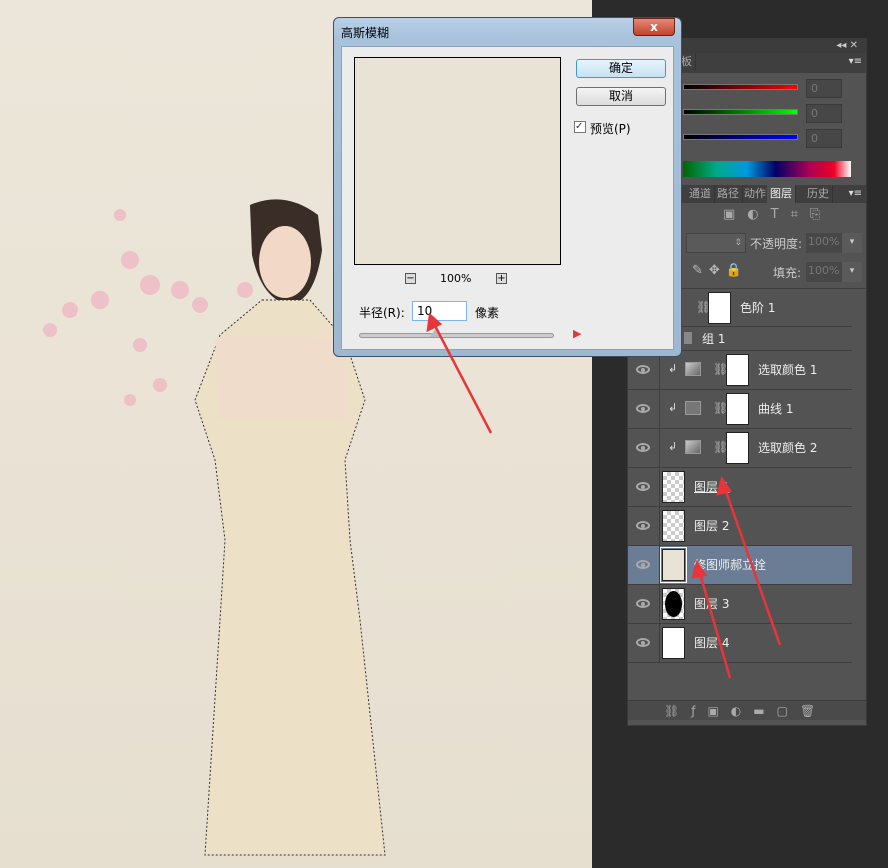 The image size is (888, 868). Describe the element at coordinates (457, 161) in the screenshot. I see `blur-preview` at that location.